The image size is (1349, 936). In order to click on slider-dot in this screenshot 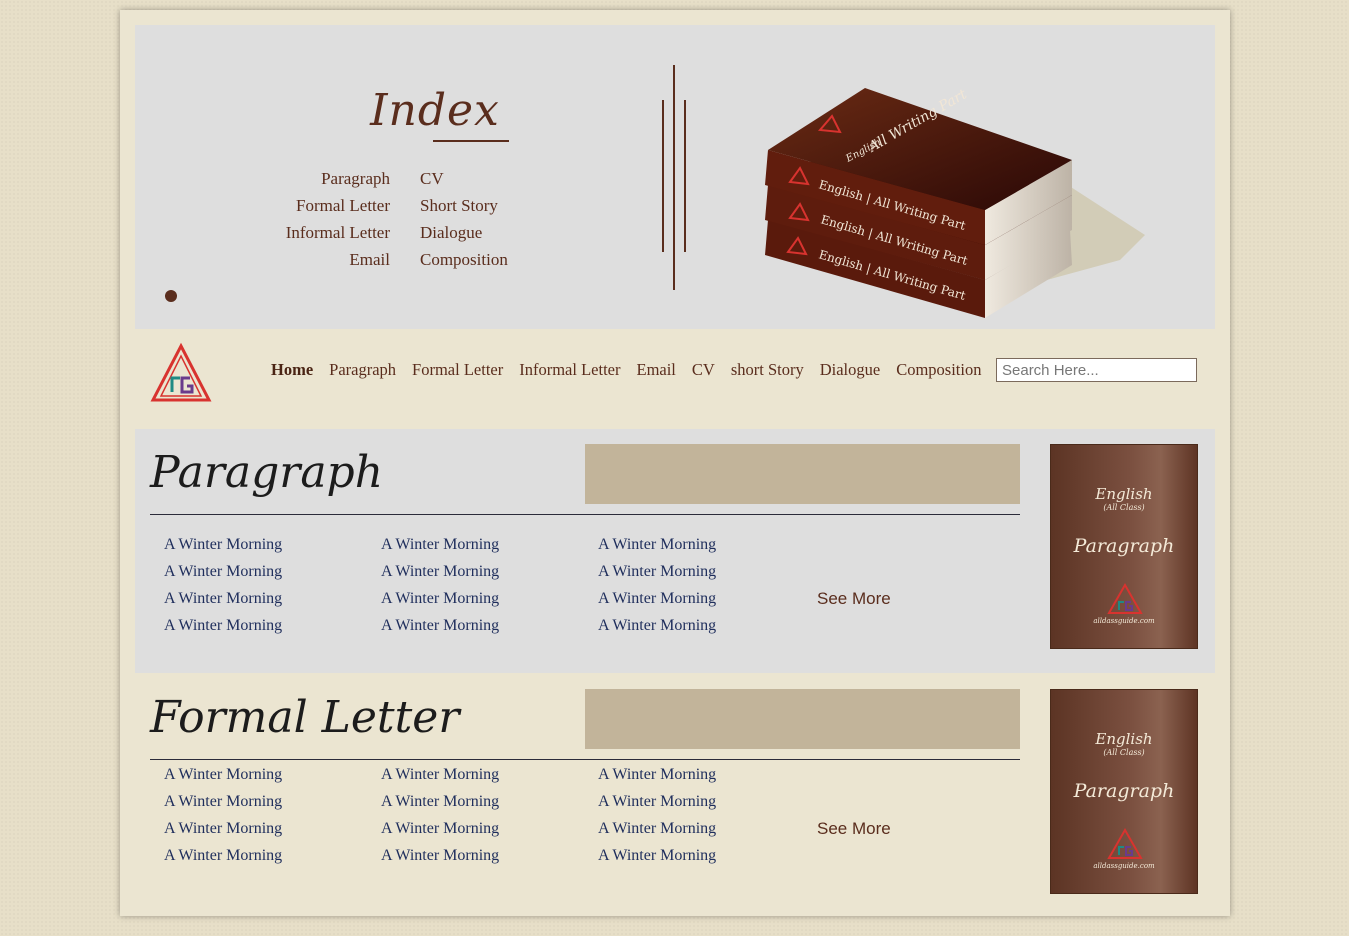, I will do `click(171, 296)`.